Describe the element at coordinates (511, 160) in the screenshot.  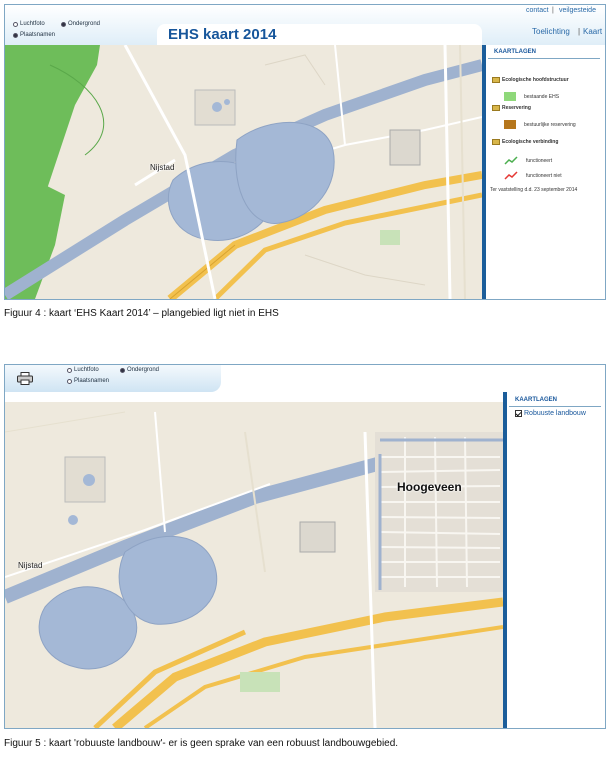
I see `green-line-icon` at that location.